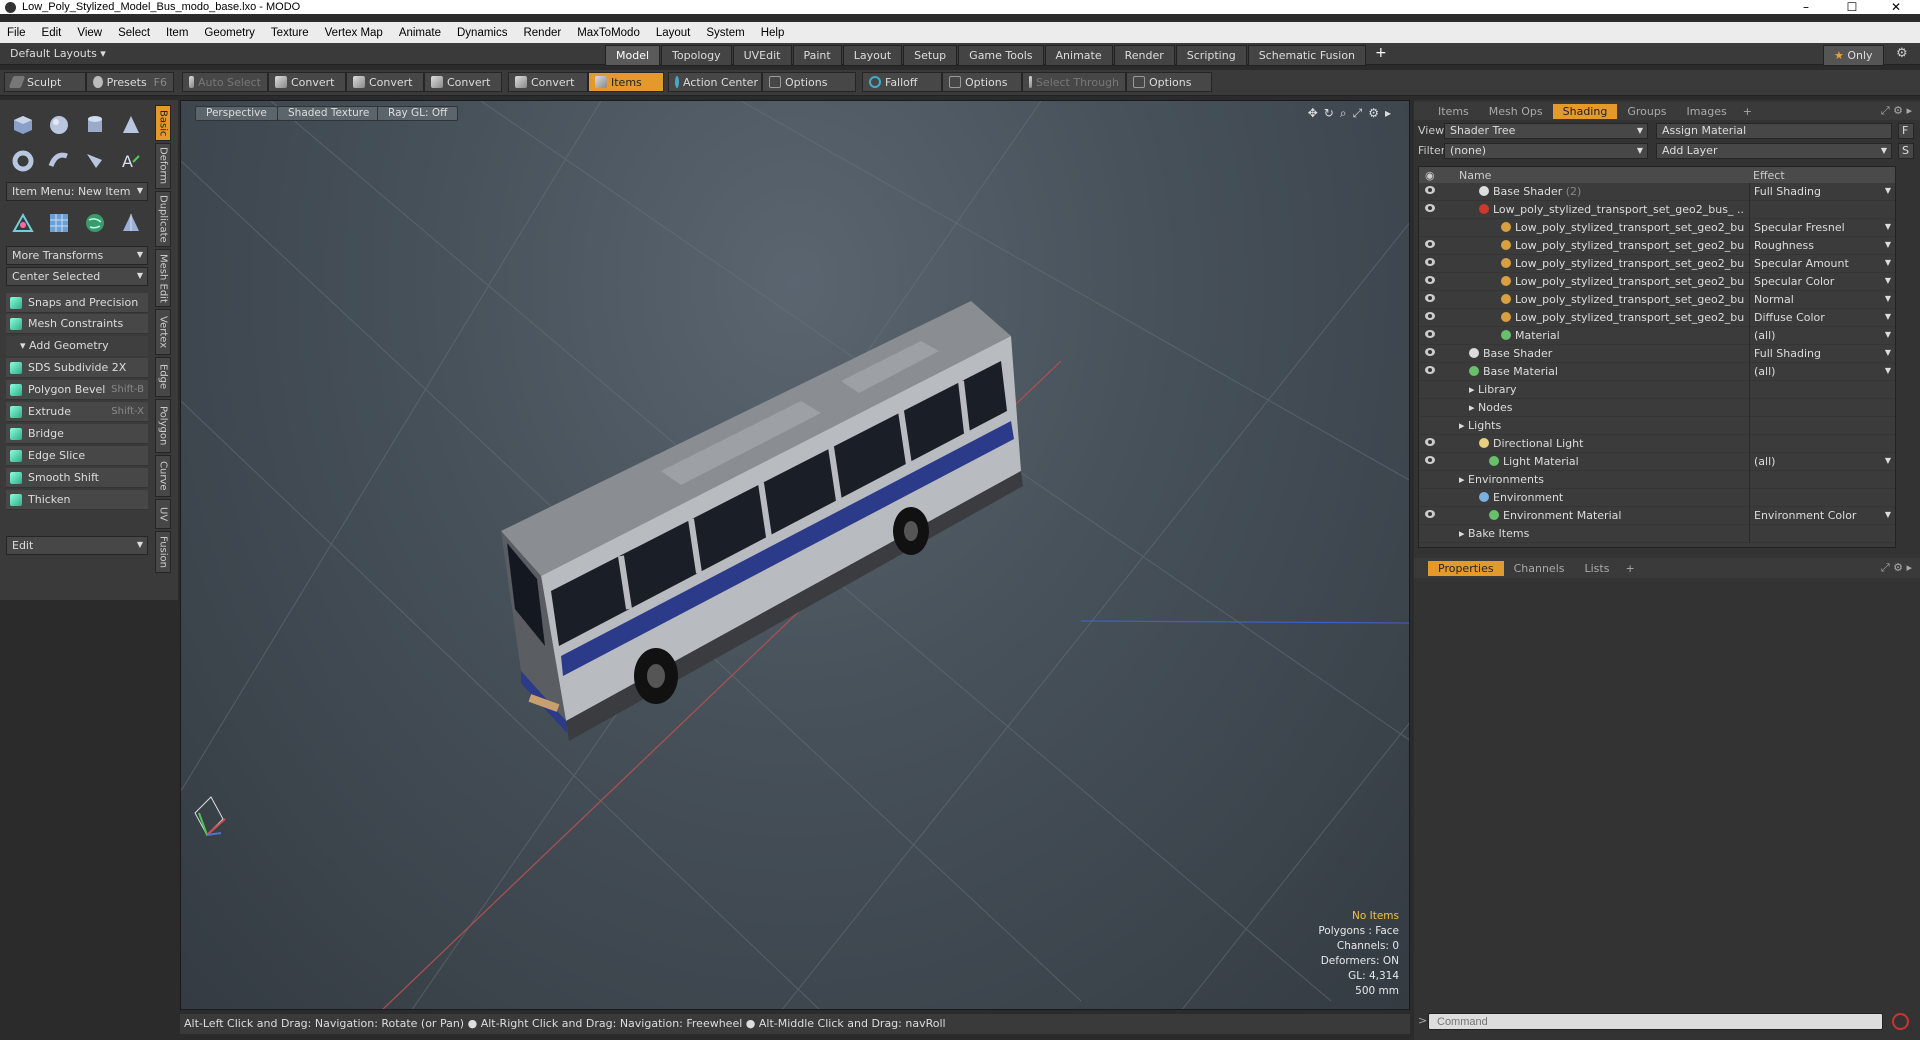 This screenshot has width=1920, height=1040. What do you see at coordinates (163, 166) in the screenshot?
I see `vtab-deform: Deform` at bounding box center [163, 166].